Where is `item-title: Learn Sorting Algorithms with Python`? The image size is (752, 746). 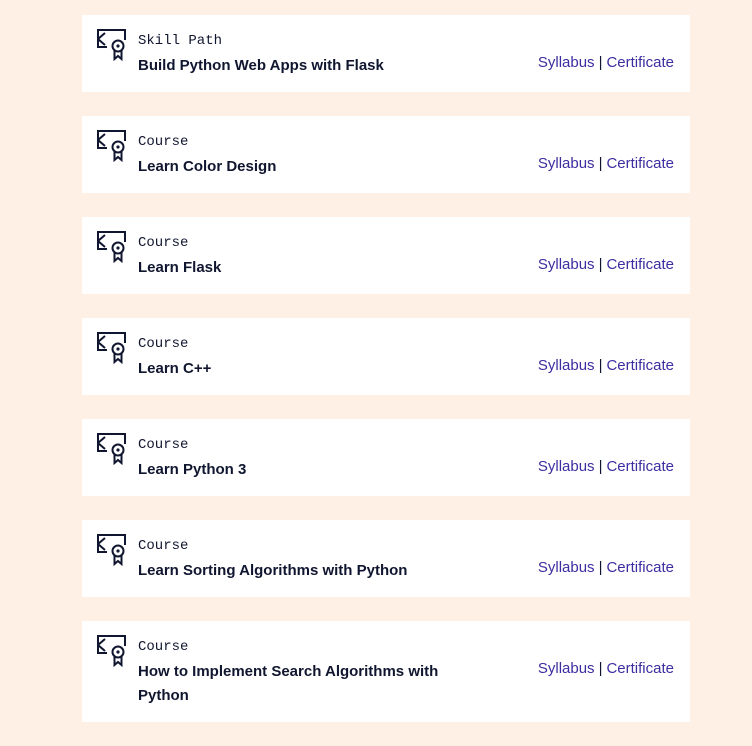 item-title: Learn Sorting Algorithms with Python is located at coordinates (273, 570).